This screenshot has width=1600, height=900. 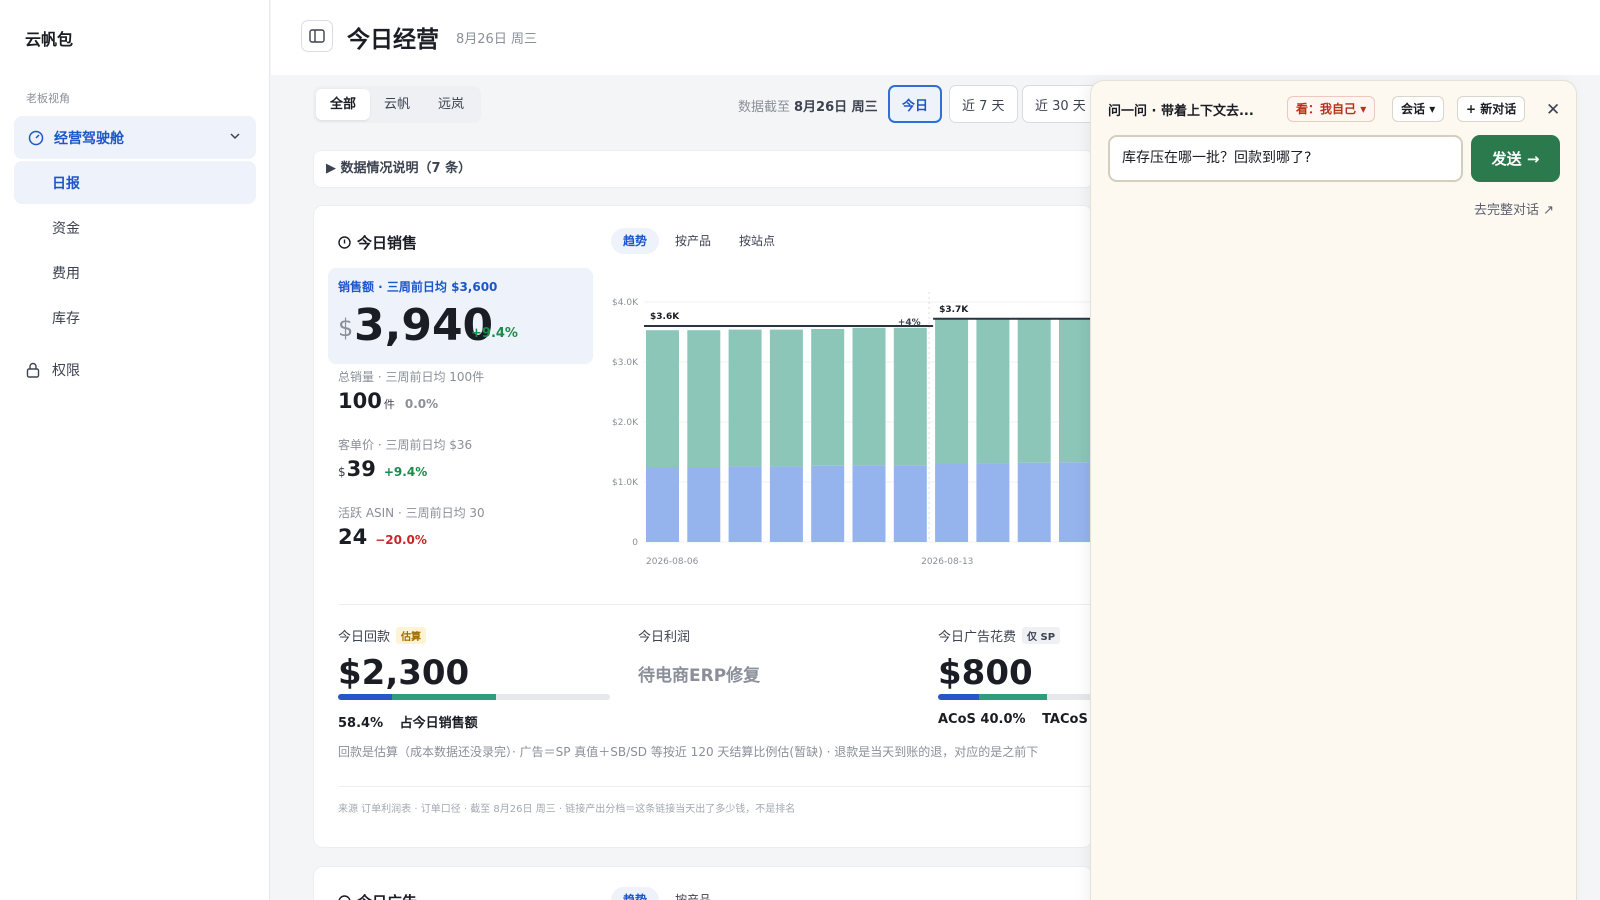 What do you see at coordinates (360, 401) in the screenshot?
I see `metric-units-value: 100` at bounding box center [360, 401].